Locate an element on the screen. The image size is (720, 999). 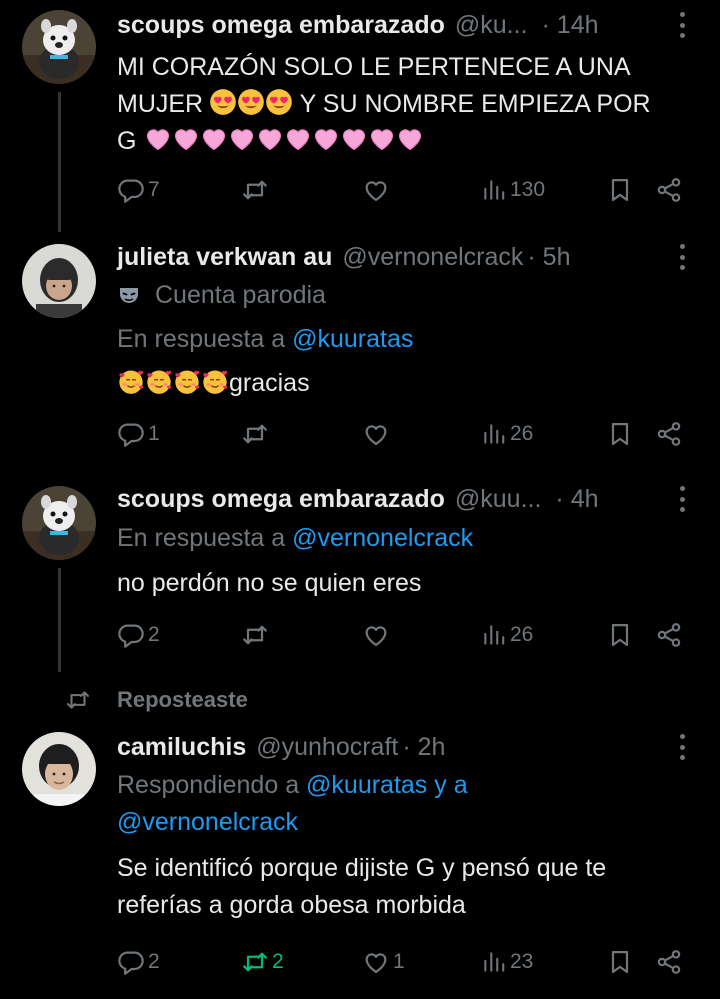
pink-heart-emoji-group is located at coordinates (284, 141).